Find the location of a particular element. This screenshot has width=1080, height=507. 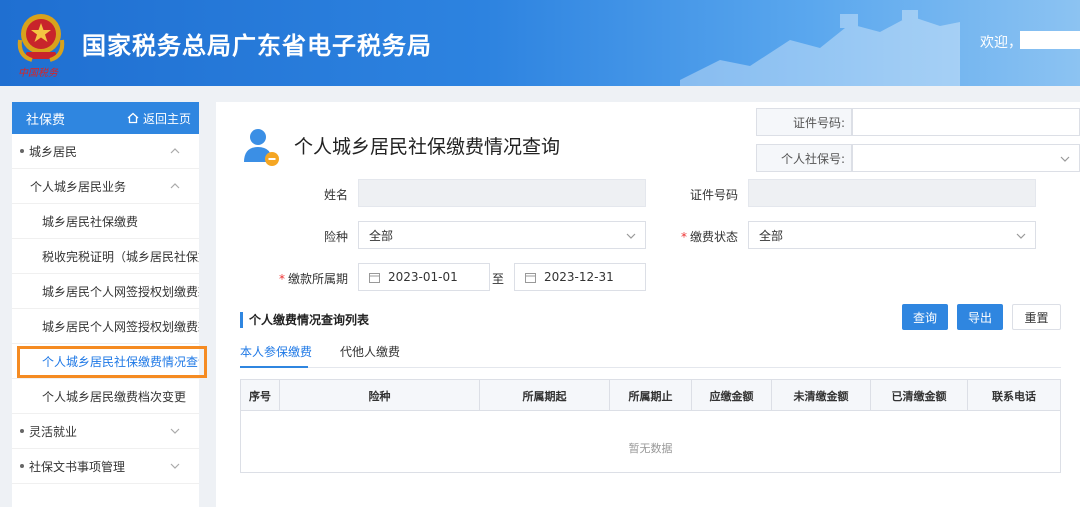

sidebar-item-document-management: 社保文书事项管理 is located at coordinates (105, 466).